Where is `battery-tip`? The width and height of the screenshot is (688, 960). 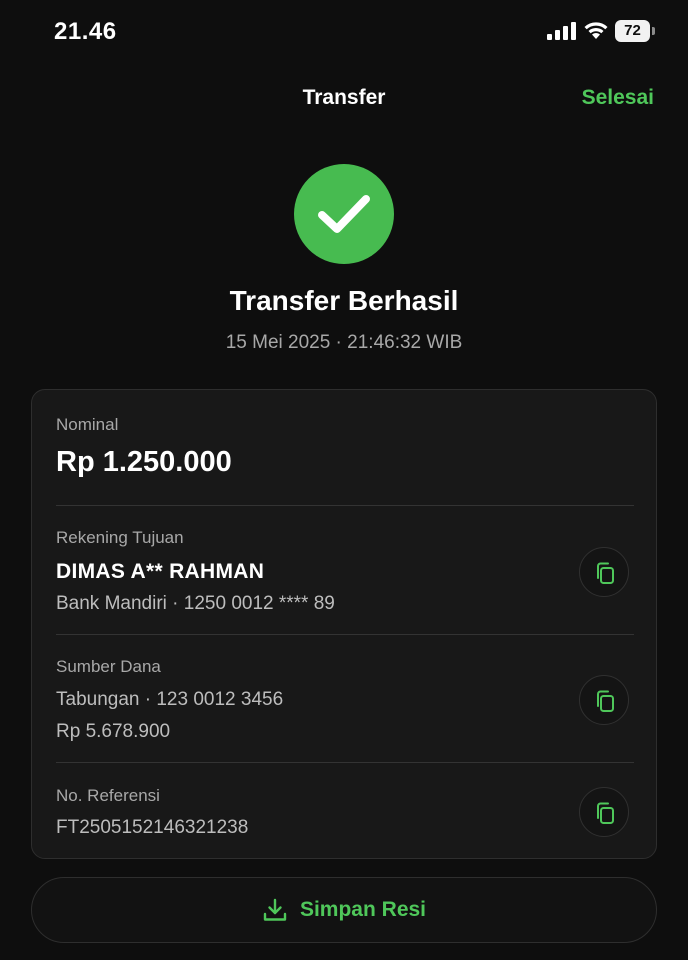 battery-tip is located at coordinates (653, 31).